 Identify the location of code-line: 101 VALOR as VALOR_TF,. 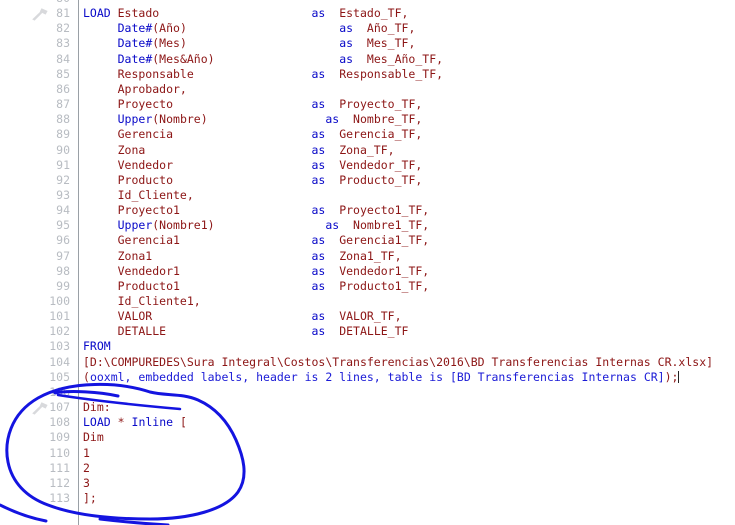
(367, 316).